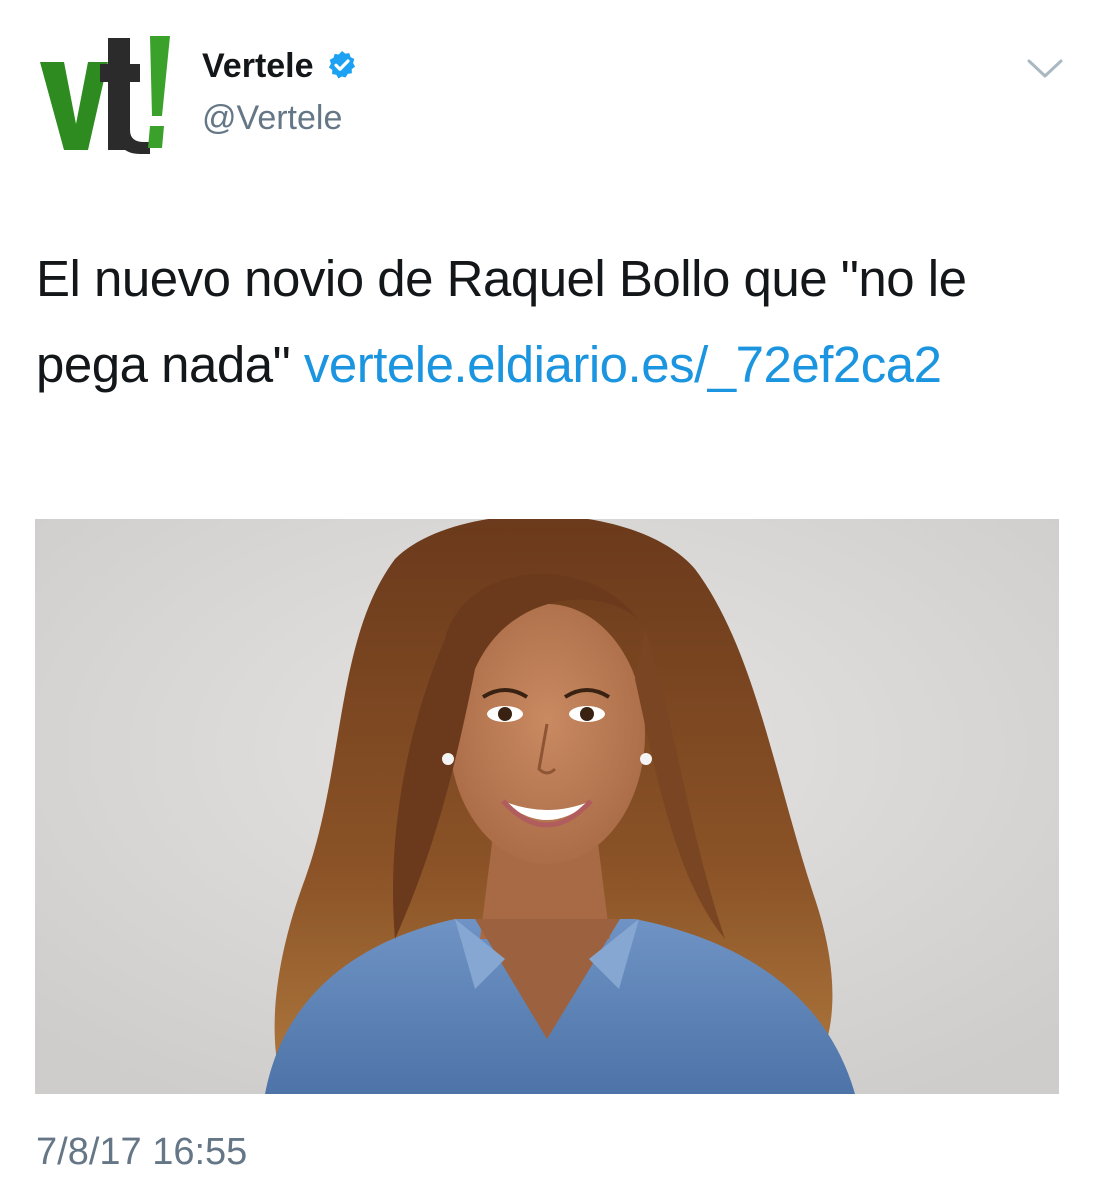 This screenshot has width=1094, height=1200. Describe the element at coordinates (141, 1152) in the screenshot. I see `tweet-timestamp: 7/8/17 16:55` at that location.